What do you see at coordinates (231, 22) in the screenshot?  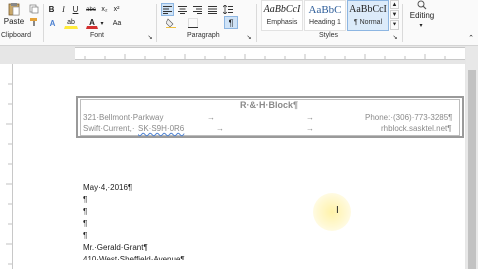 I see `show-hide-formatting-button: ¶` at bounding box center [231, 22].